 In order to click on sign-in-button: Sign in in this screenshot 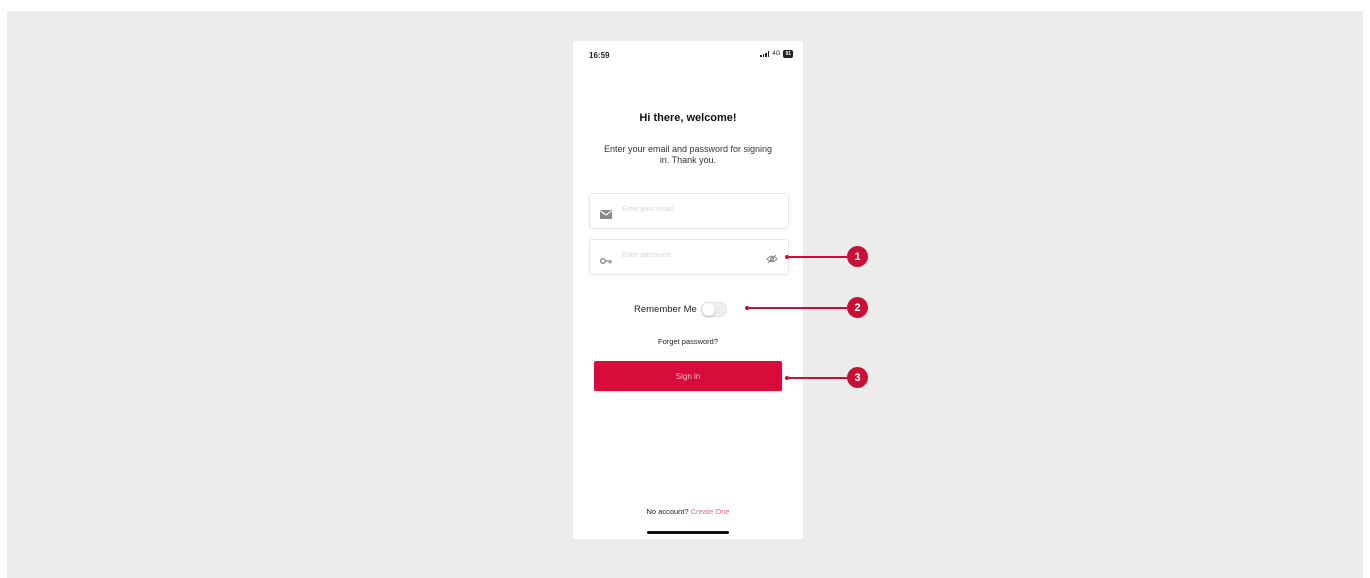, I will do `click(688, 376)`.